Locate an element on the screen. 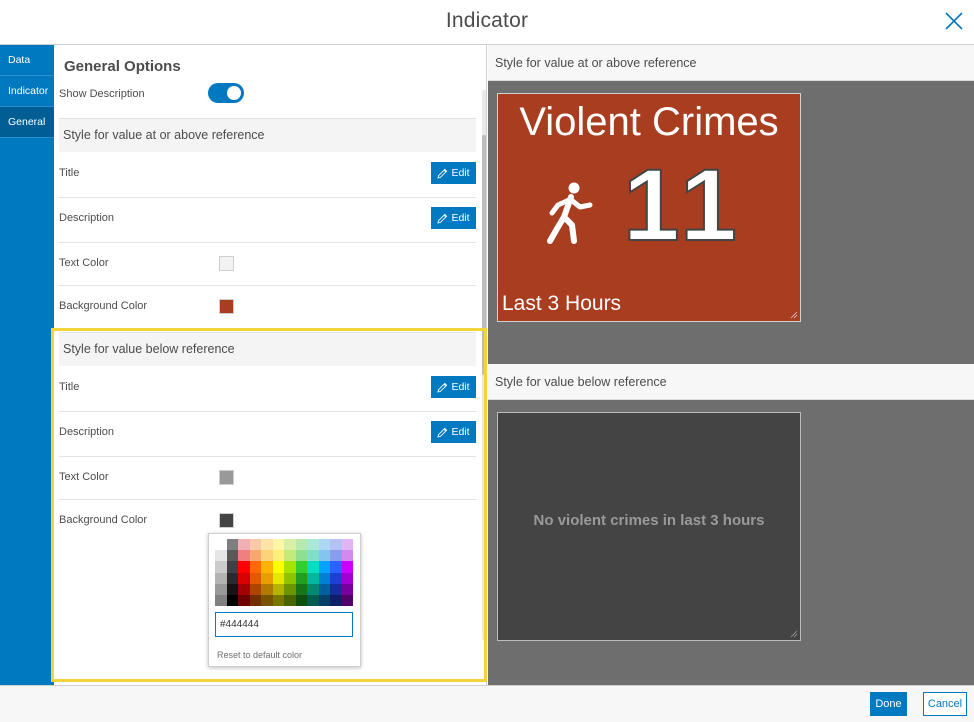  preview-below-heading: Style for value below reference is located at coordinates (731, 382).